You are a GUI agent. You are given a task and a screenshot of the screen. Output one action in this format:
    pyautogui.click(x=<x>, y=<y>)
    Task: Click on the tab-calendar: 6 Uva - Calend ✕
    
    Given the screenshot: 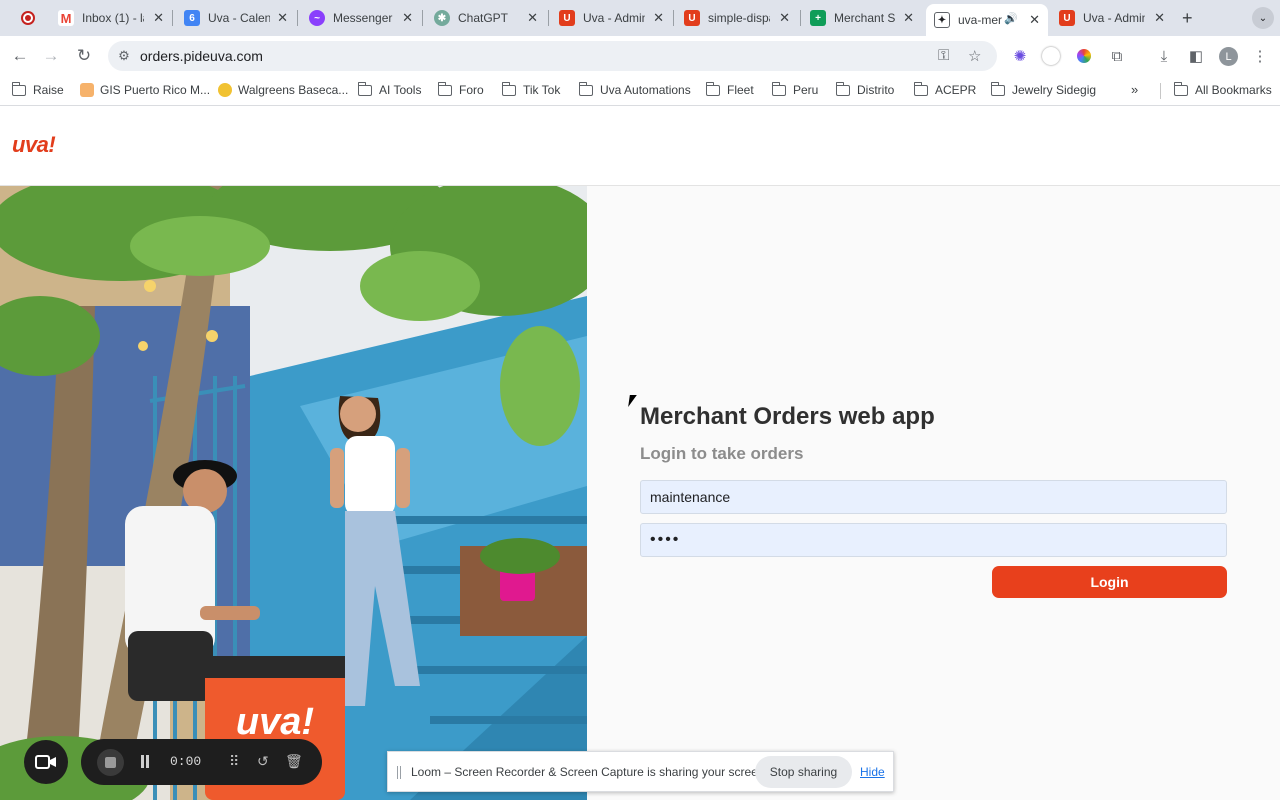 What is the action you would take?
    pyautogui.click(x=236, y=18)
    